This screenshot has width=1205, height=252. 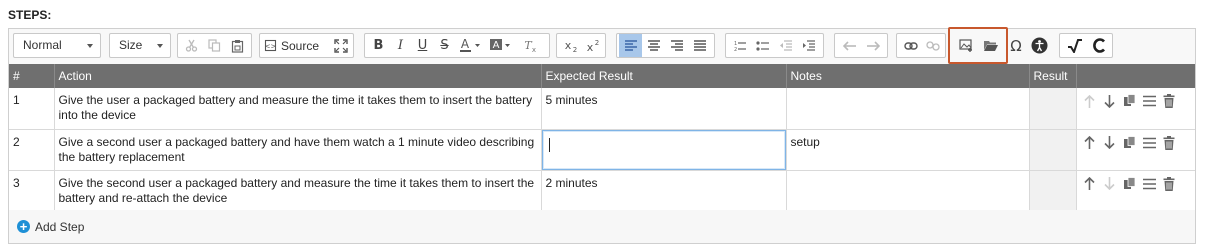 What do you see at coordinates (908, 150) in the screenshot?
I see `step-notes-cell: setup` at bounding box center [908, 150].